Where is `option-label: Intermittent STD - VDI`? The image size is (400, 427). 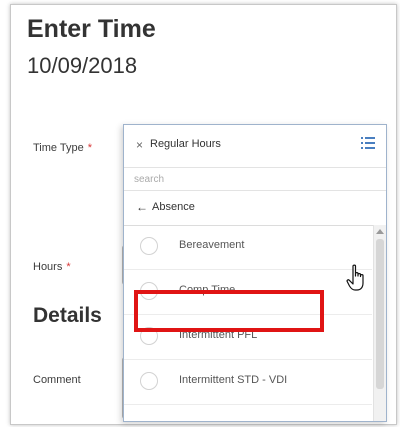 option-label: Intermittent STD - VDI is located at coordinates (233, 380).